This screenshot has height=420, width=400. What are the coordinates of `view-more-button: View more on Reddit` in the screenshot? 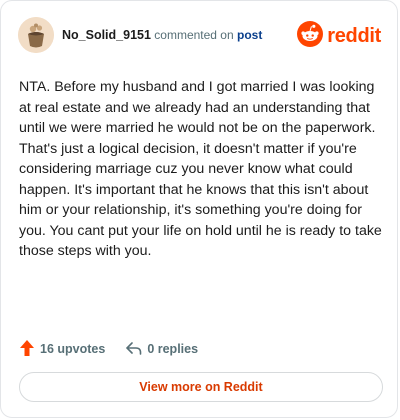 It's located at (201, 387).